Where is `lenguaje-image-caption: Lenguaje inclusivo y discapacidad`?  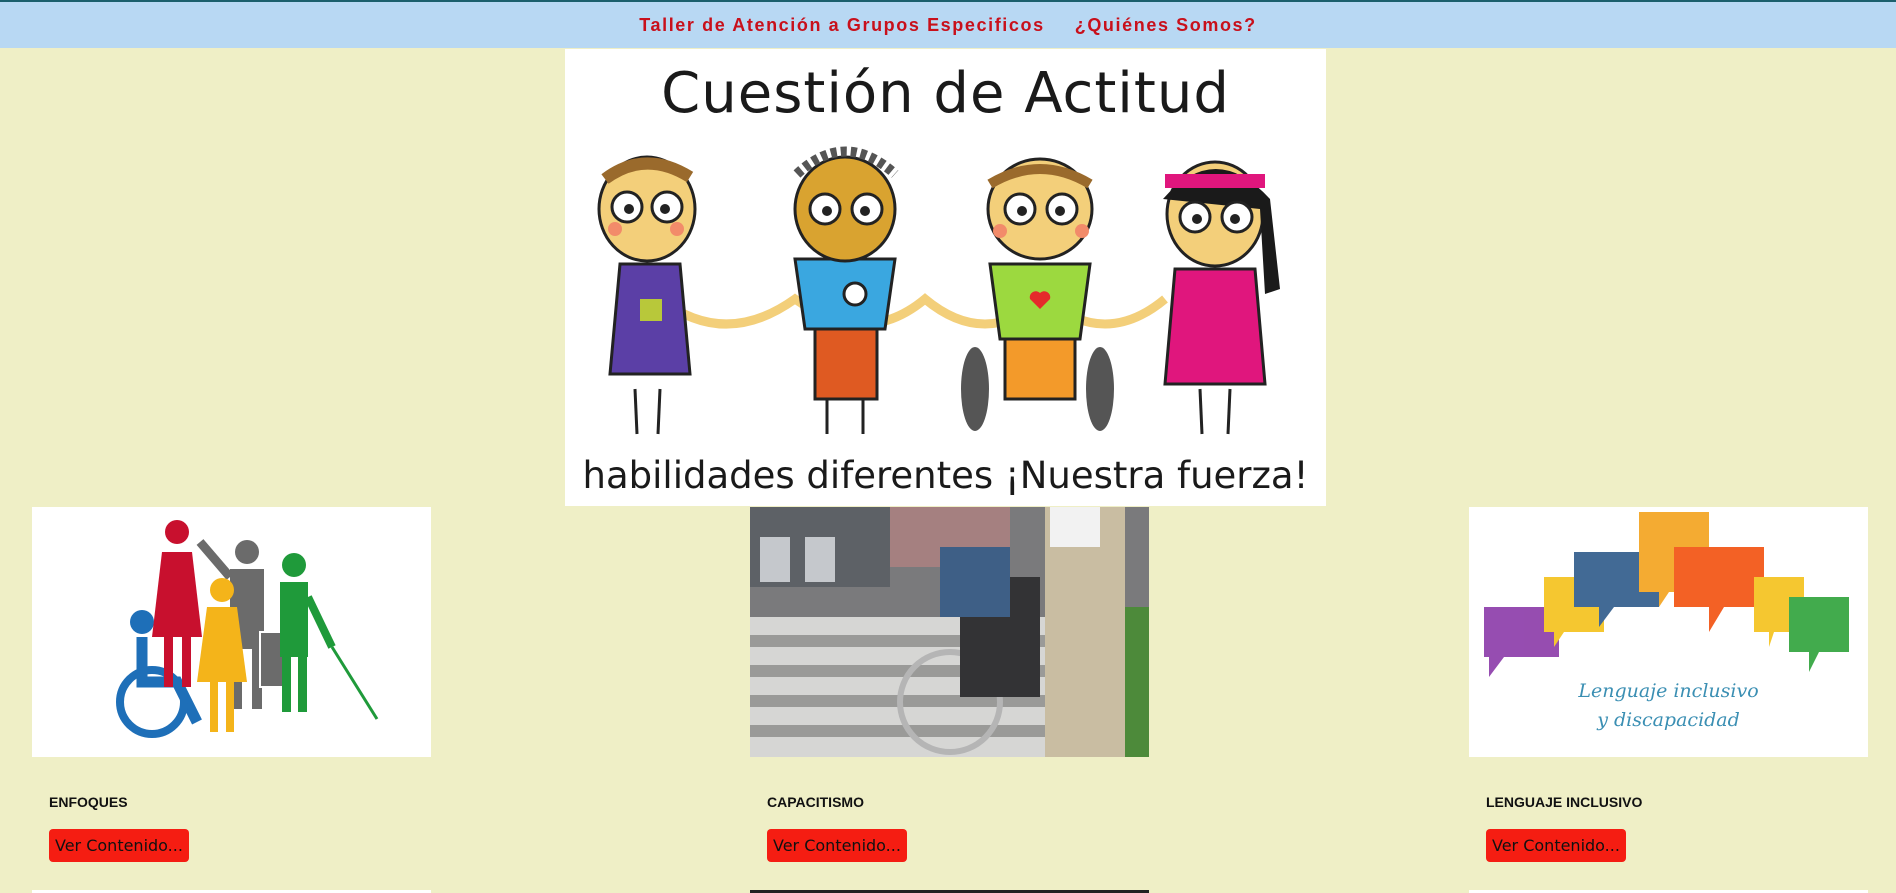 lenguaje-image-caption: Lenguaje inclusivo y discapacidad is located at coordinates (1668, 706).